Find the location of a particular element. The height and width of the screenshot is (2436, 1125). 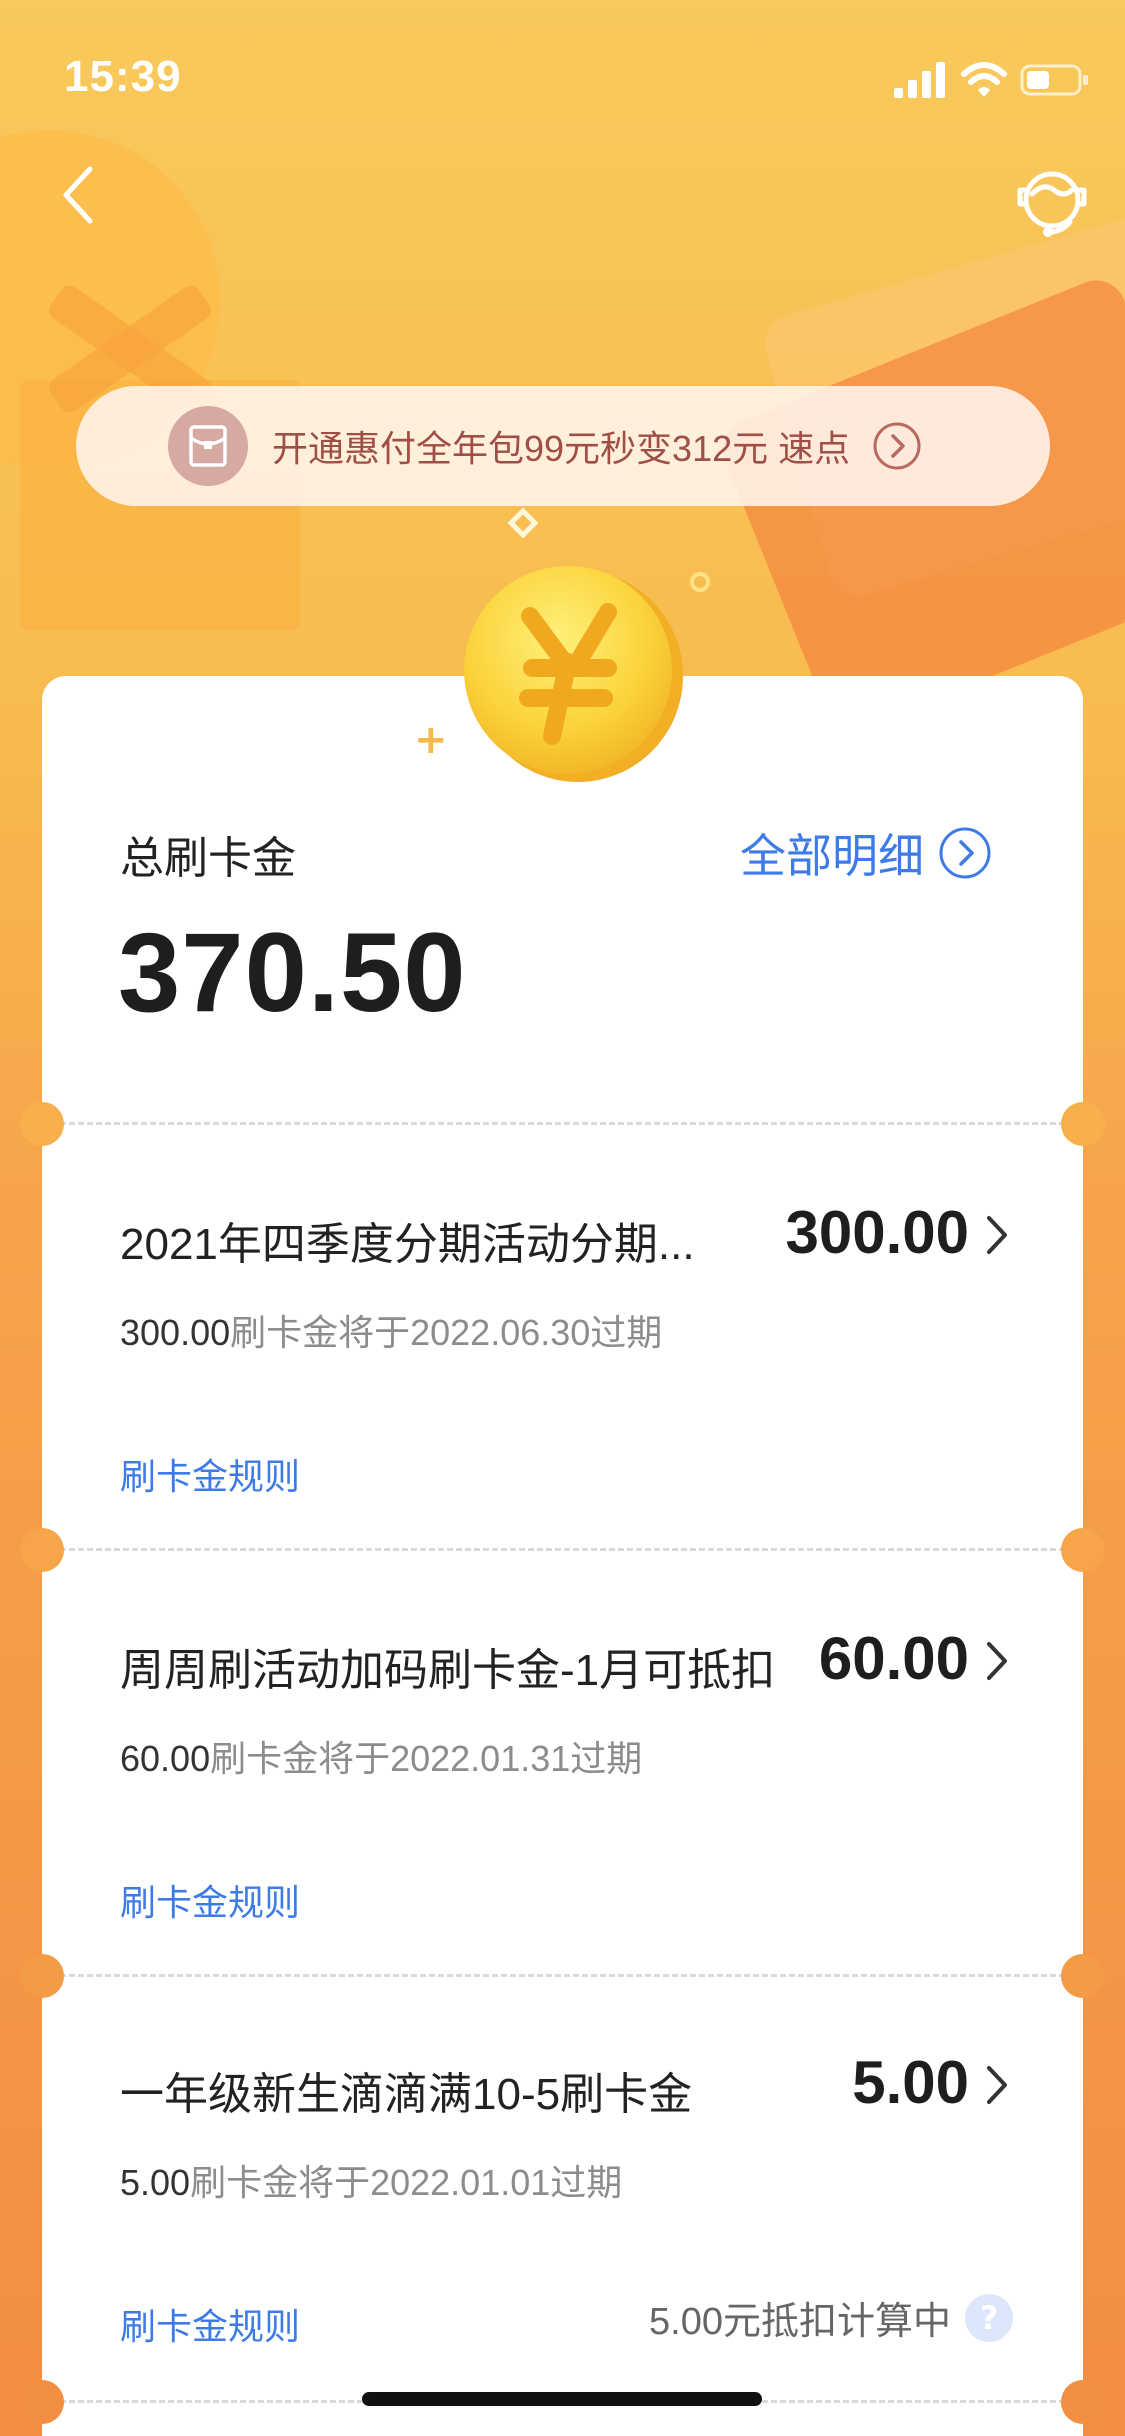

decor-diamond is located at coordinates (523, 523).